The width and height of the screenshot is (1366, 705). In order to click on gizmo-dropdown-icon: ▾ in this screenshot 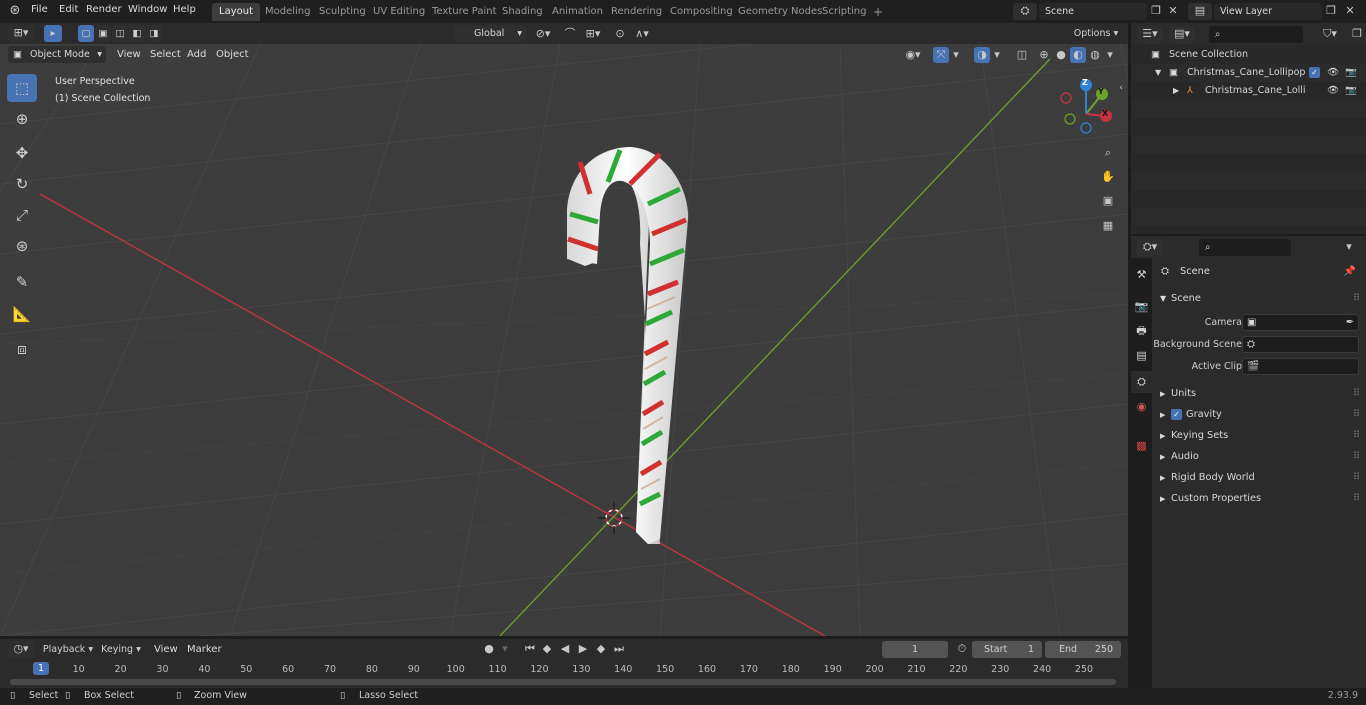, I will do `click(956, 55)`.